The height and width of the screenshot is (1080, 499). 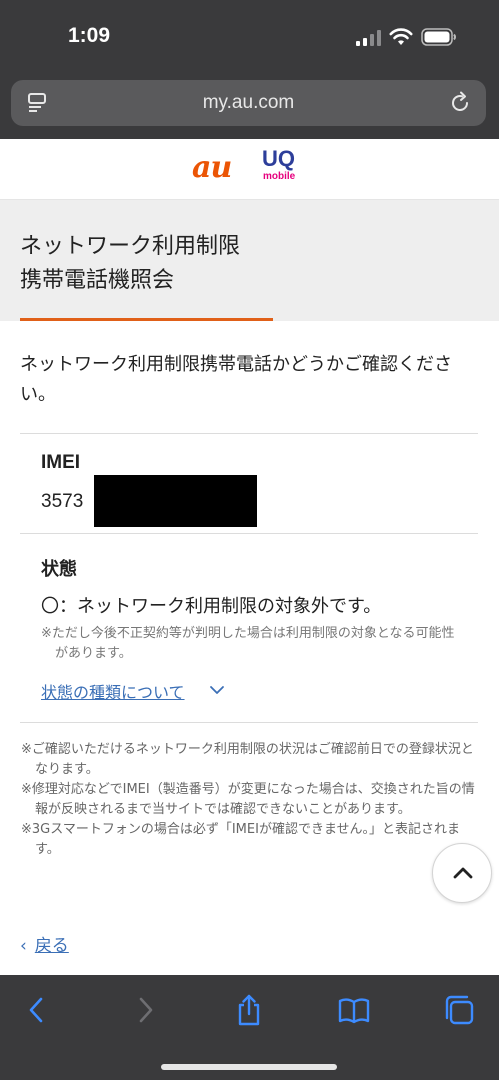 I want to click on url-text: my.au.com, so click(x=248, y=103).